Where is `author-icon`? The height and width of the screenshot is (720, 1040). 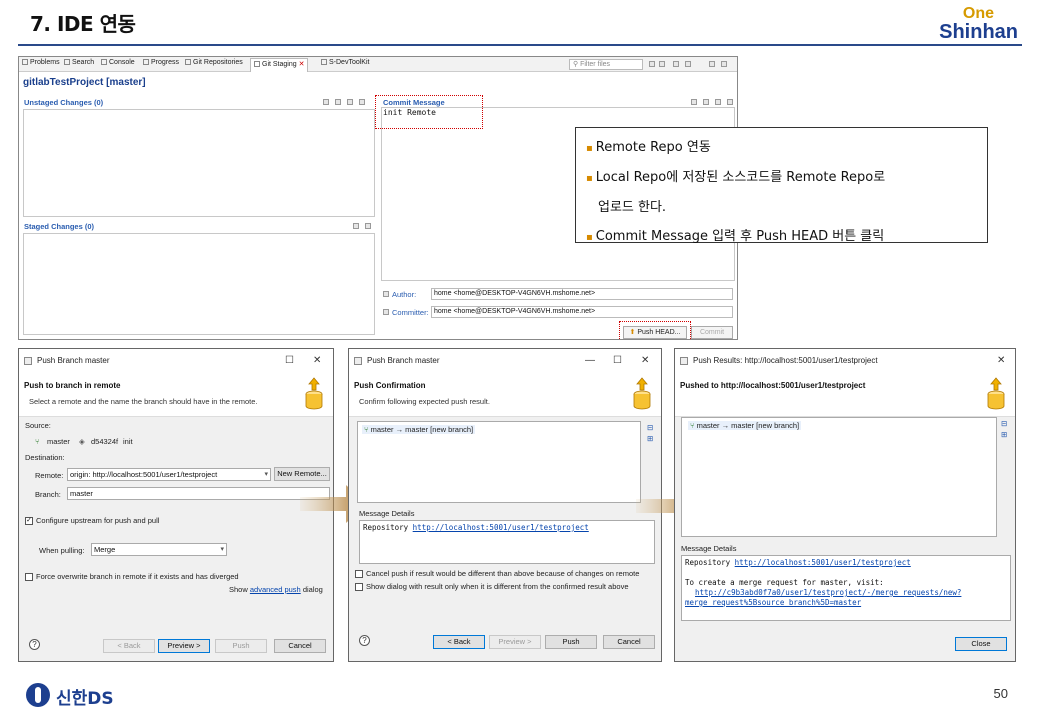
author-icon is located at coordinates (386, 294).